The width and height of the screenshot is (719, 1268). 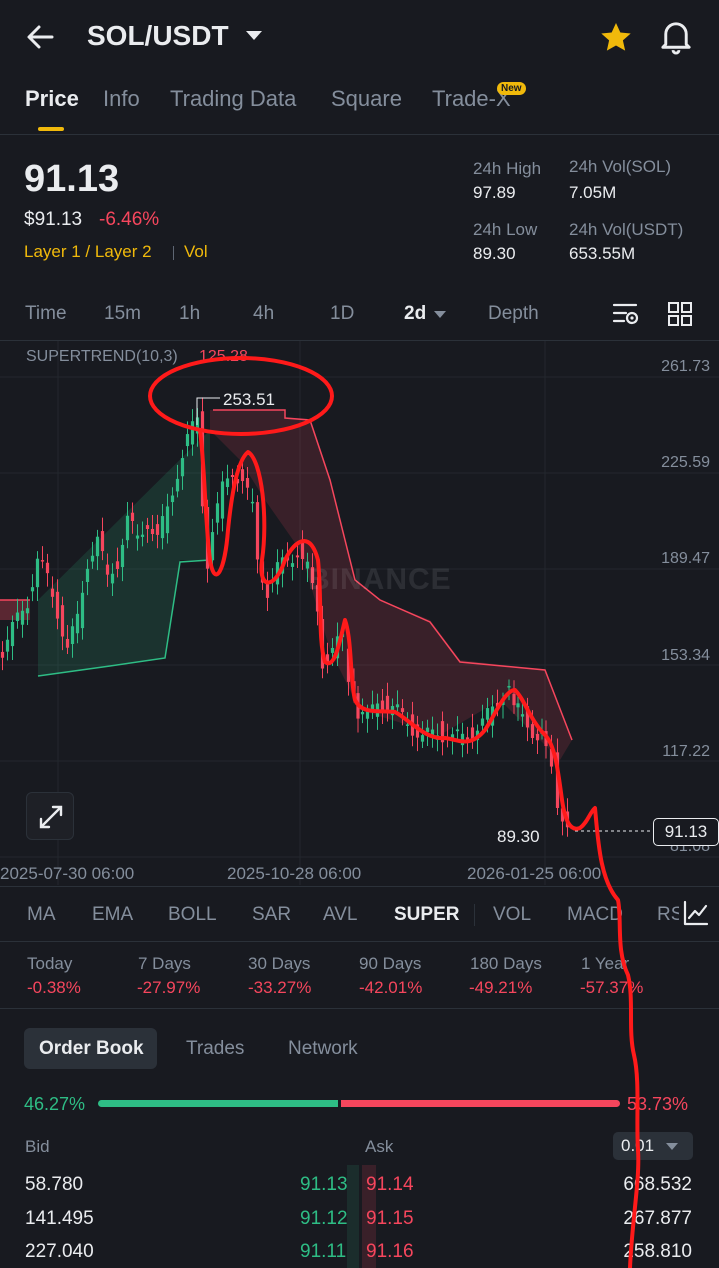 I want to click on perf-value-90d: -42.01%, so click(x=391, y=987).